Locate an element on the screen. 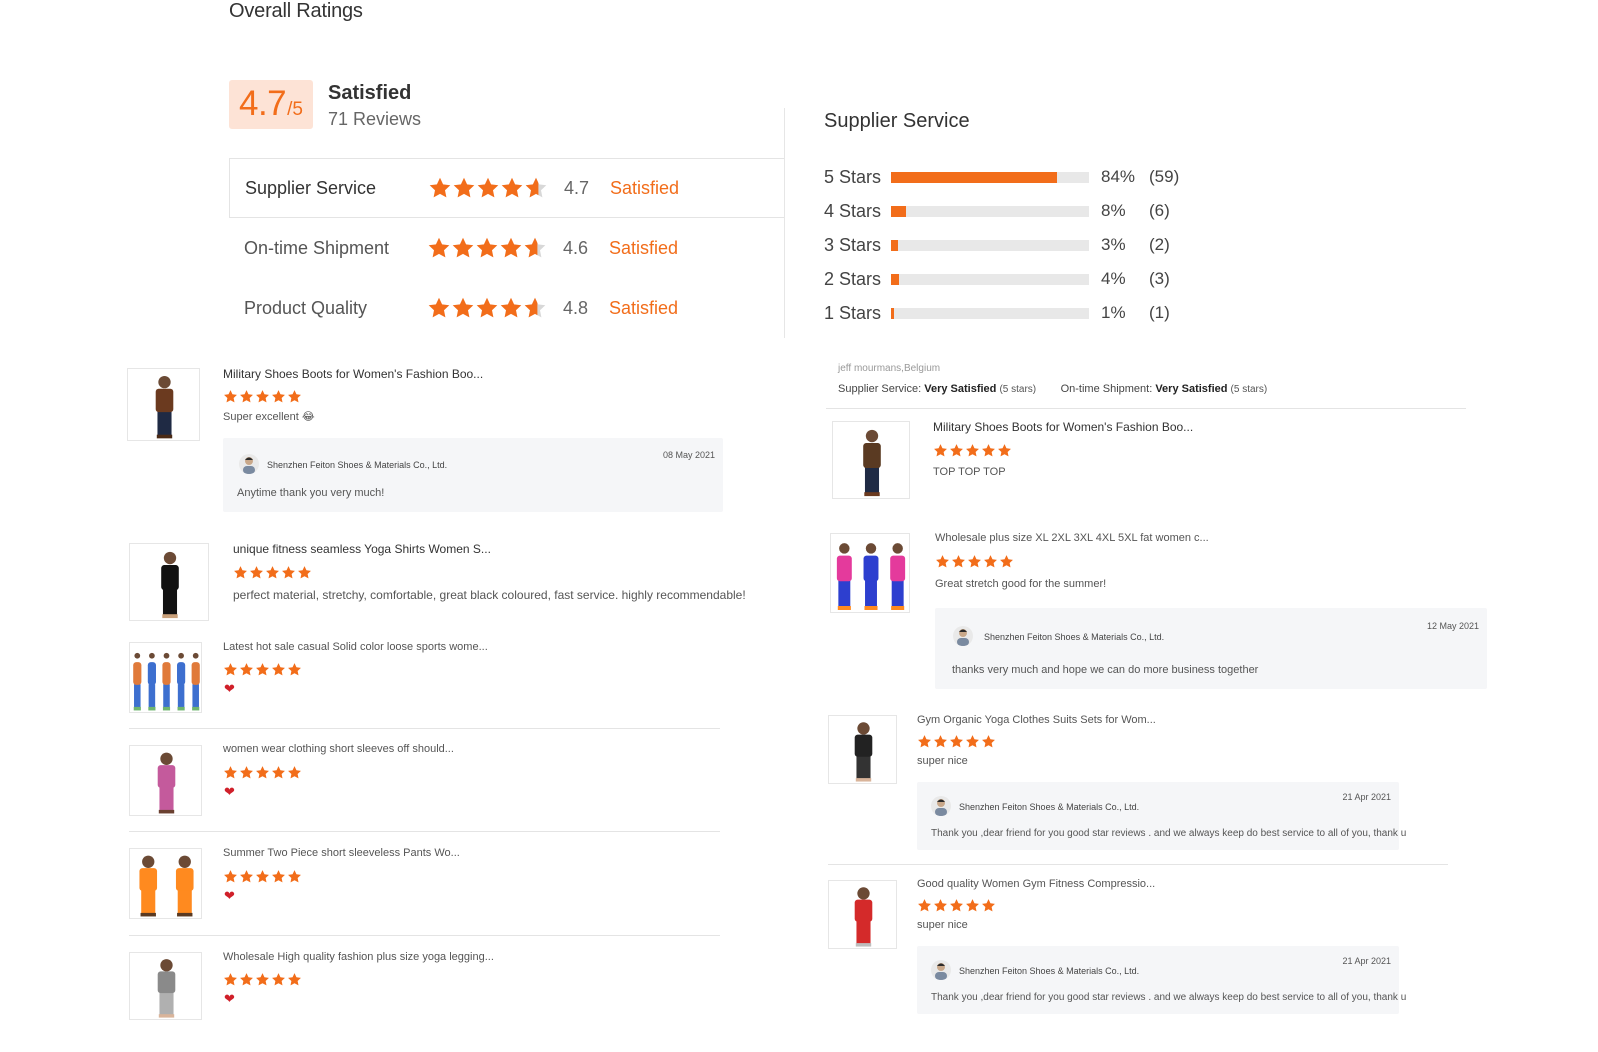 The width and height of the screenshot is (1598, 1052). category-row-on-time-shipment: On-time Shipment 4.6 Satisfied is located at coordinates (506, 248).